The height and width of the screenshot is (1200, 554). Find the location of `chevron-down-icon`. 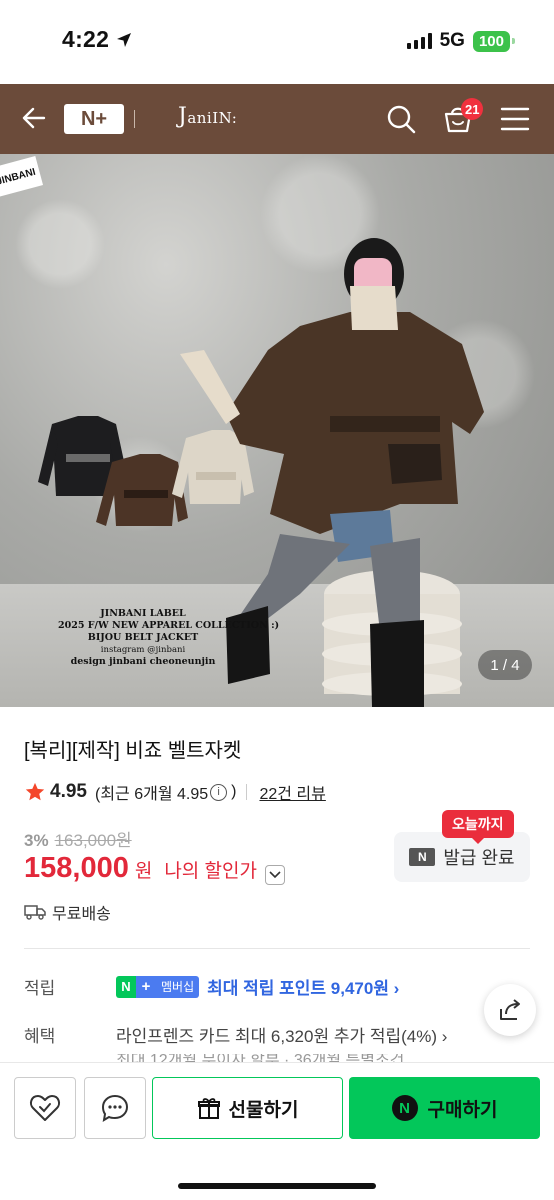

chevron-down-icon is located at coordinates (275, 875).